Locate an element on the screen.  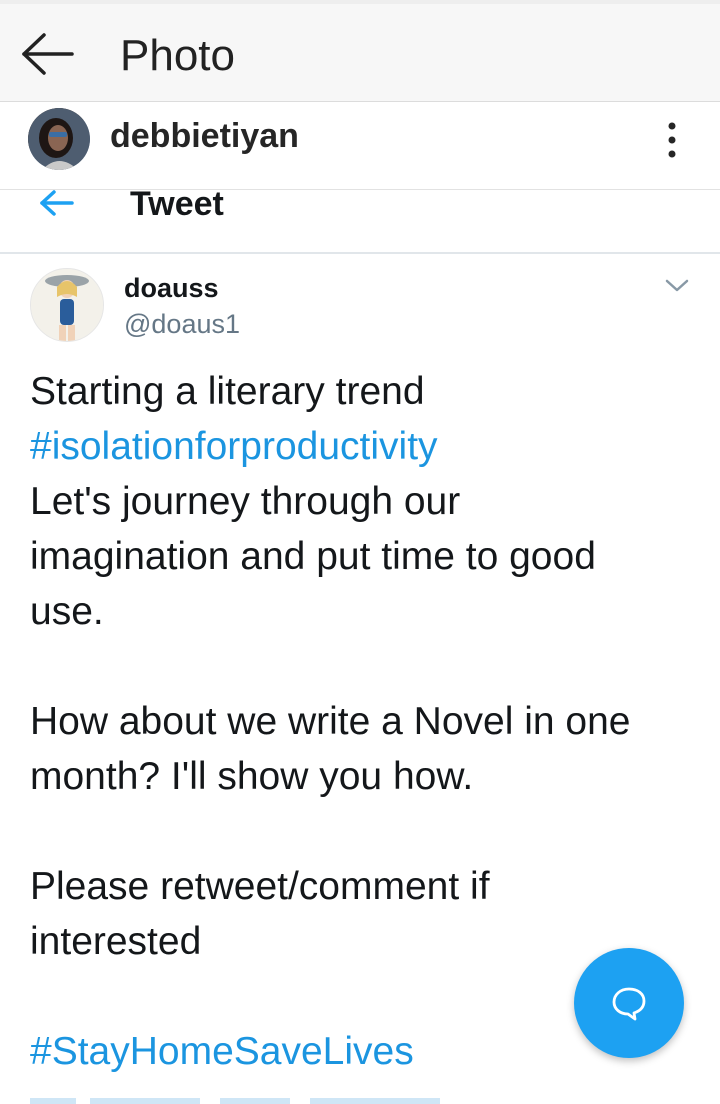
arrow-left-icon is located at coordinates (58, 205).